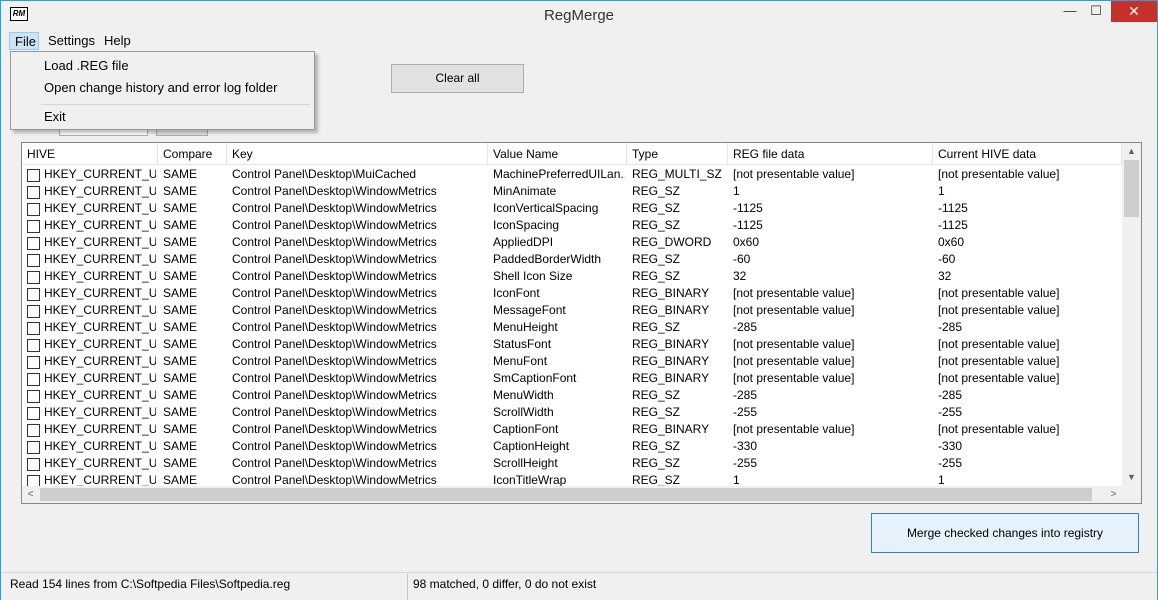 The image size is (1158, 600). What do you see at coordinates (90, 154) in the screenshot?
I see `column-hive-header: HIVE` at bounding box center [90, 154].